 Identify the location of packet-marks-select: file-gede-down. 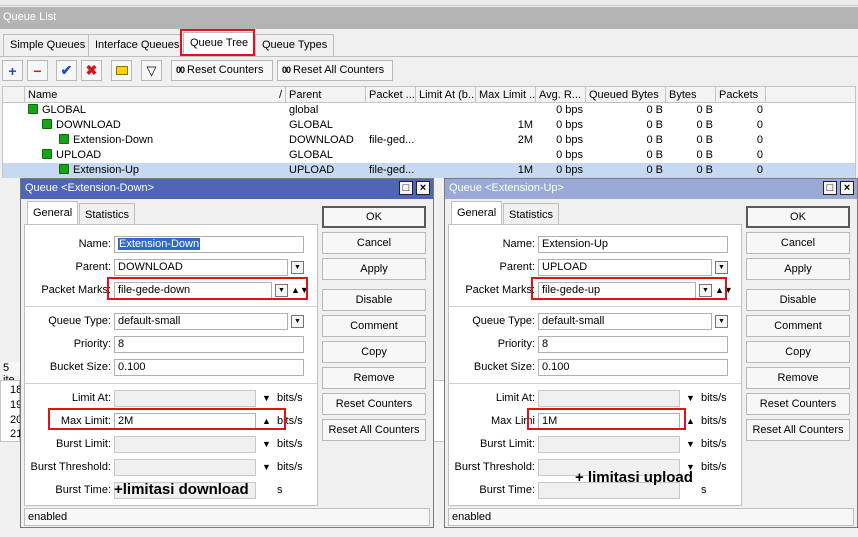
(193, 290).